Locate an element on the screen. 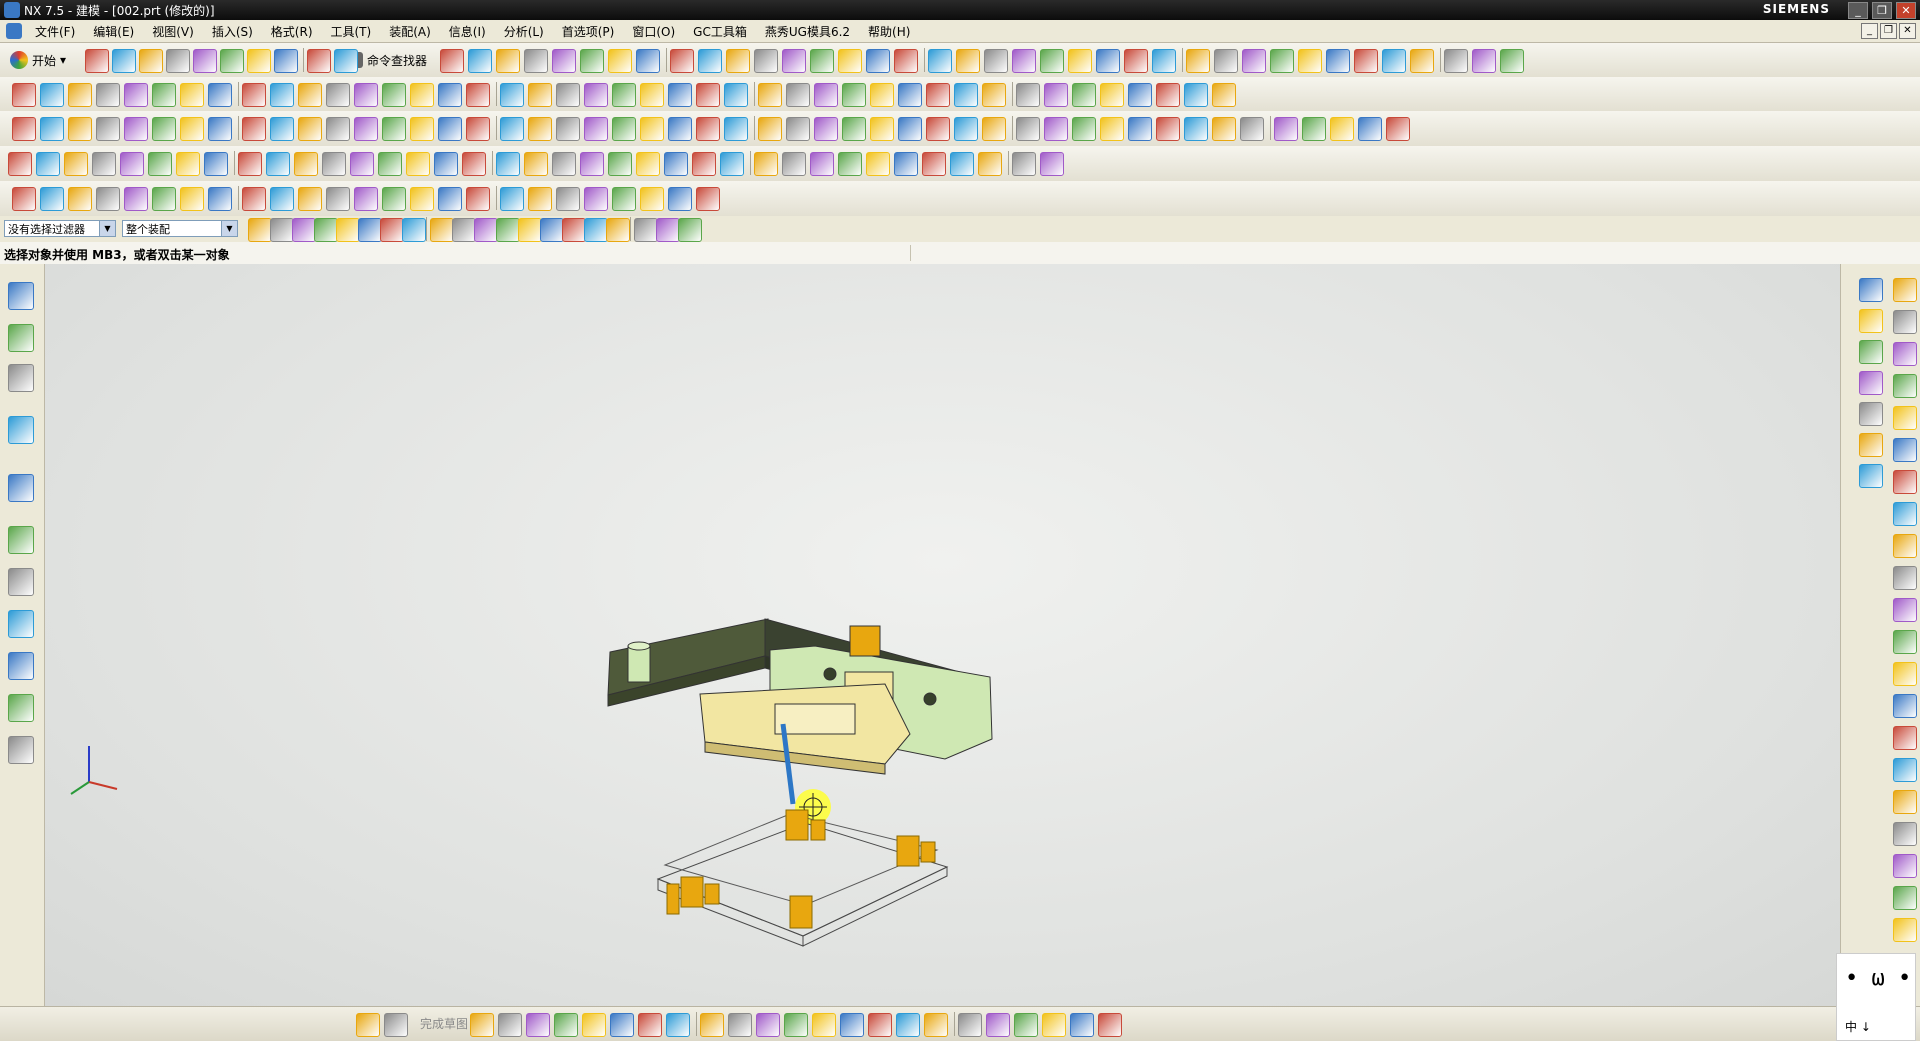  menu-view: 视图(V) is located at coordinates (173, 31).